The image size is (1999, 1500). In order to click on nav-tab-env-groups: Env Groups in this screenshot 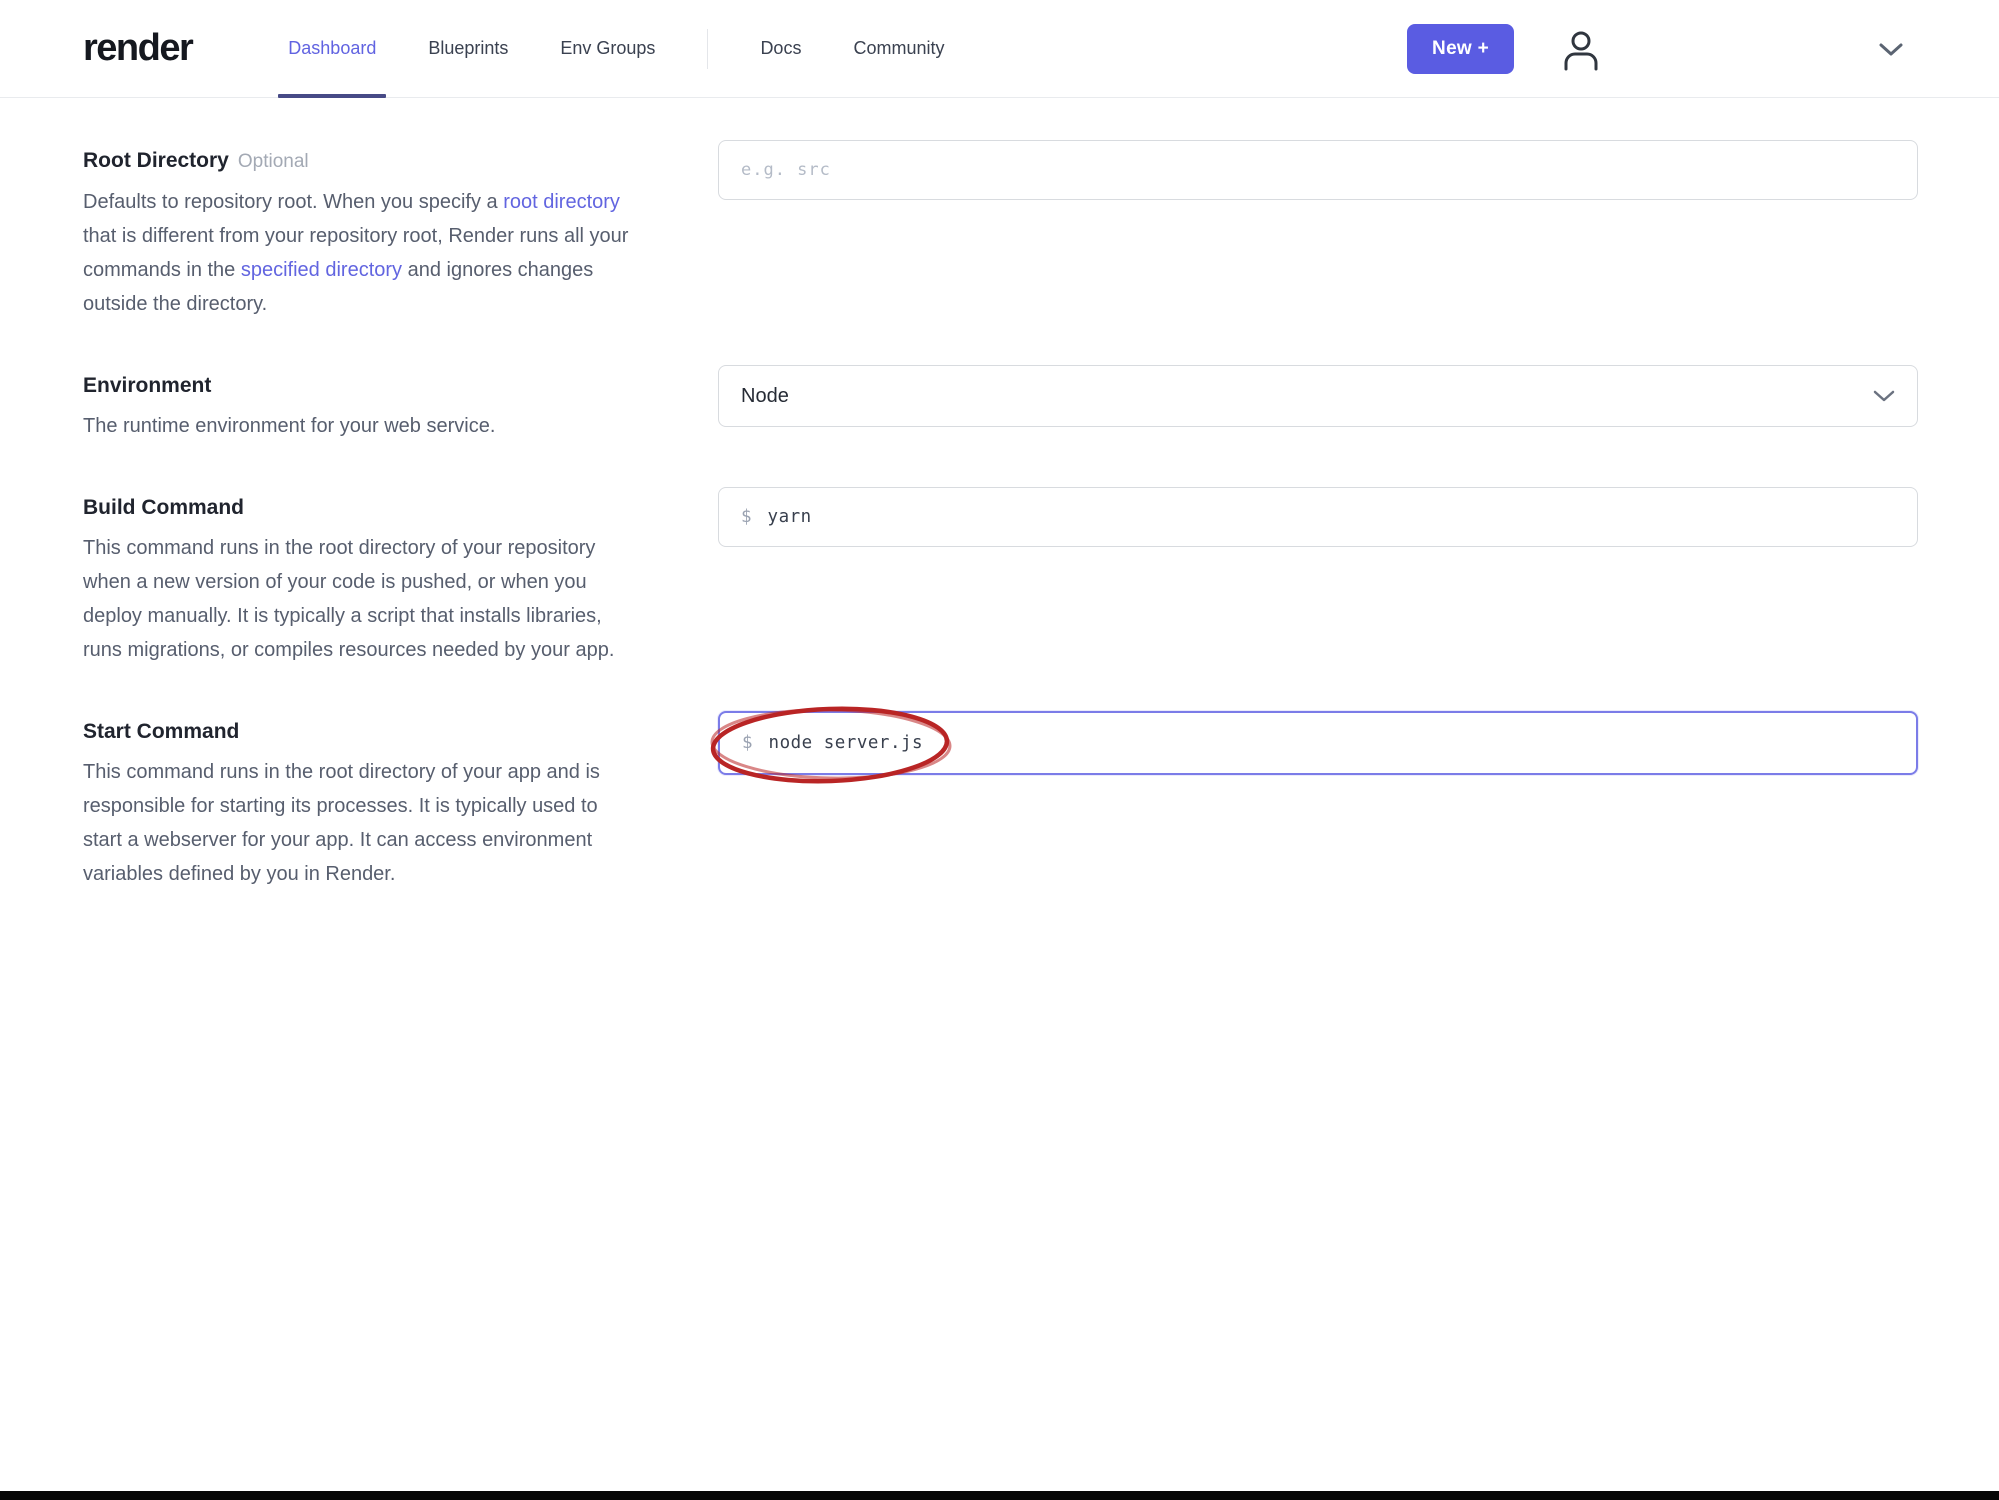, I will do `click(607, 48)`.